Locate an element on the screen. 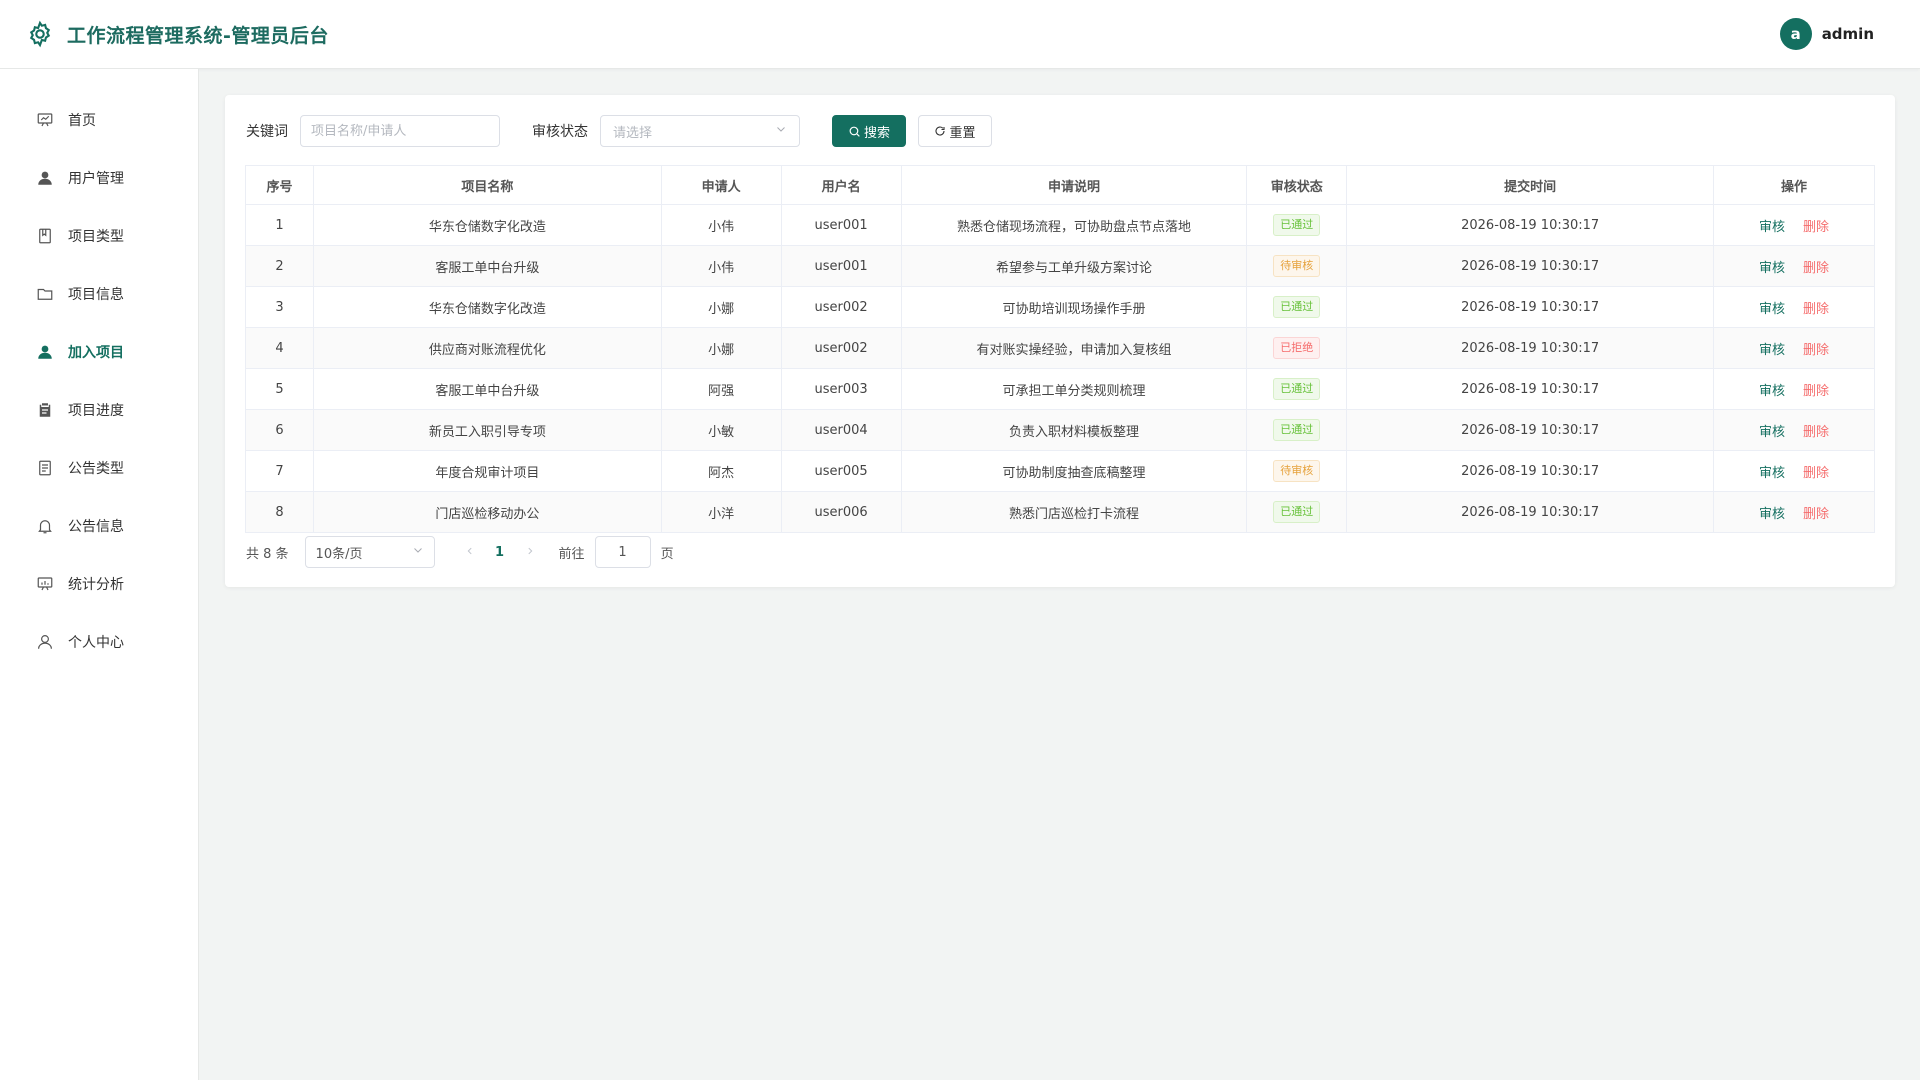 The image size is (1920, 1080). sidebar-item-statistics: 统计分析 is located at coordinates (99, 584).